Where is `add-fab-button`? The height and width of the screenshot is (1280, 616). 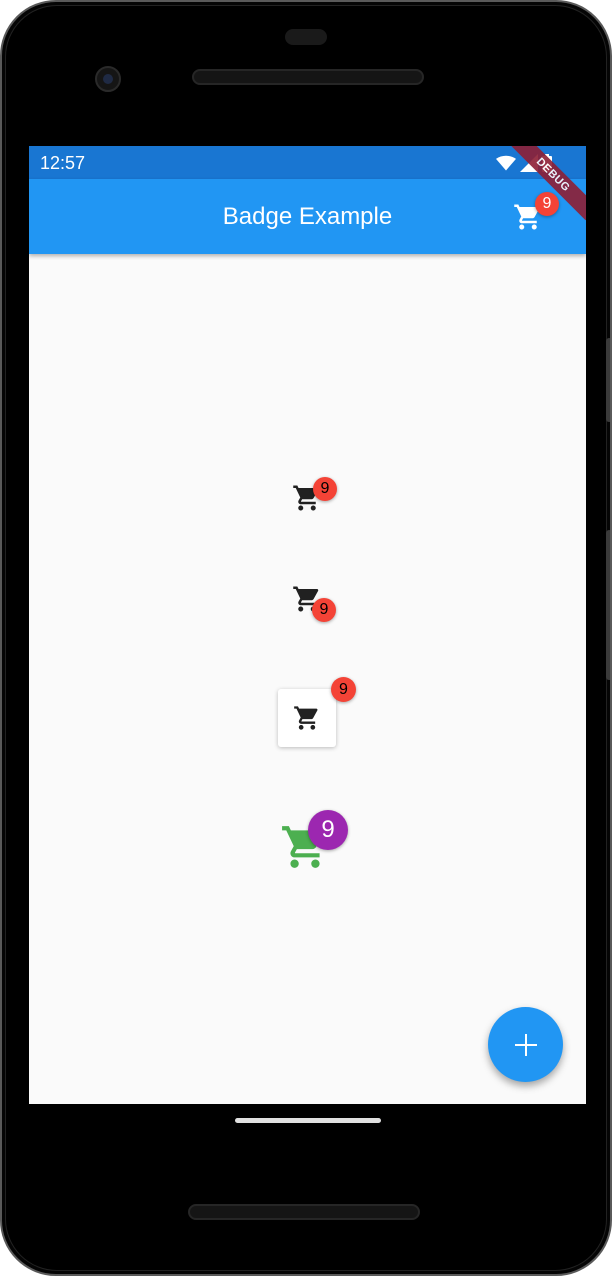 add-fab-button is located at coordinates (525, 1044).